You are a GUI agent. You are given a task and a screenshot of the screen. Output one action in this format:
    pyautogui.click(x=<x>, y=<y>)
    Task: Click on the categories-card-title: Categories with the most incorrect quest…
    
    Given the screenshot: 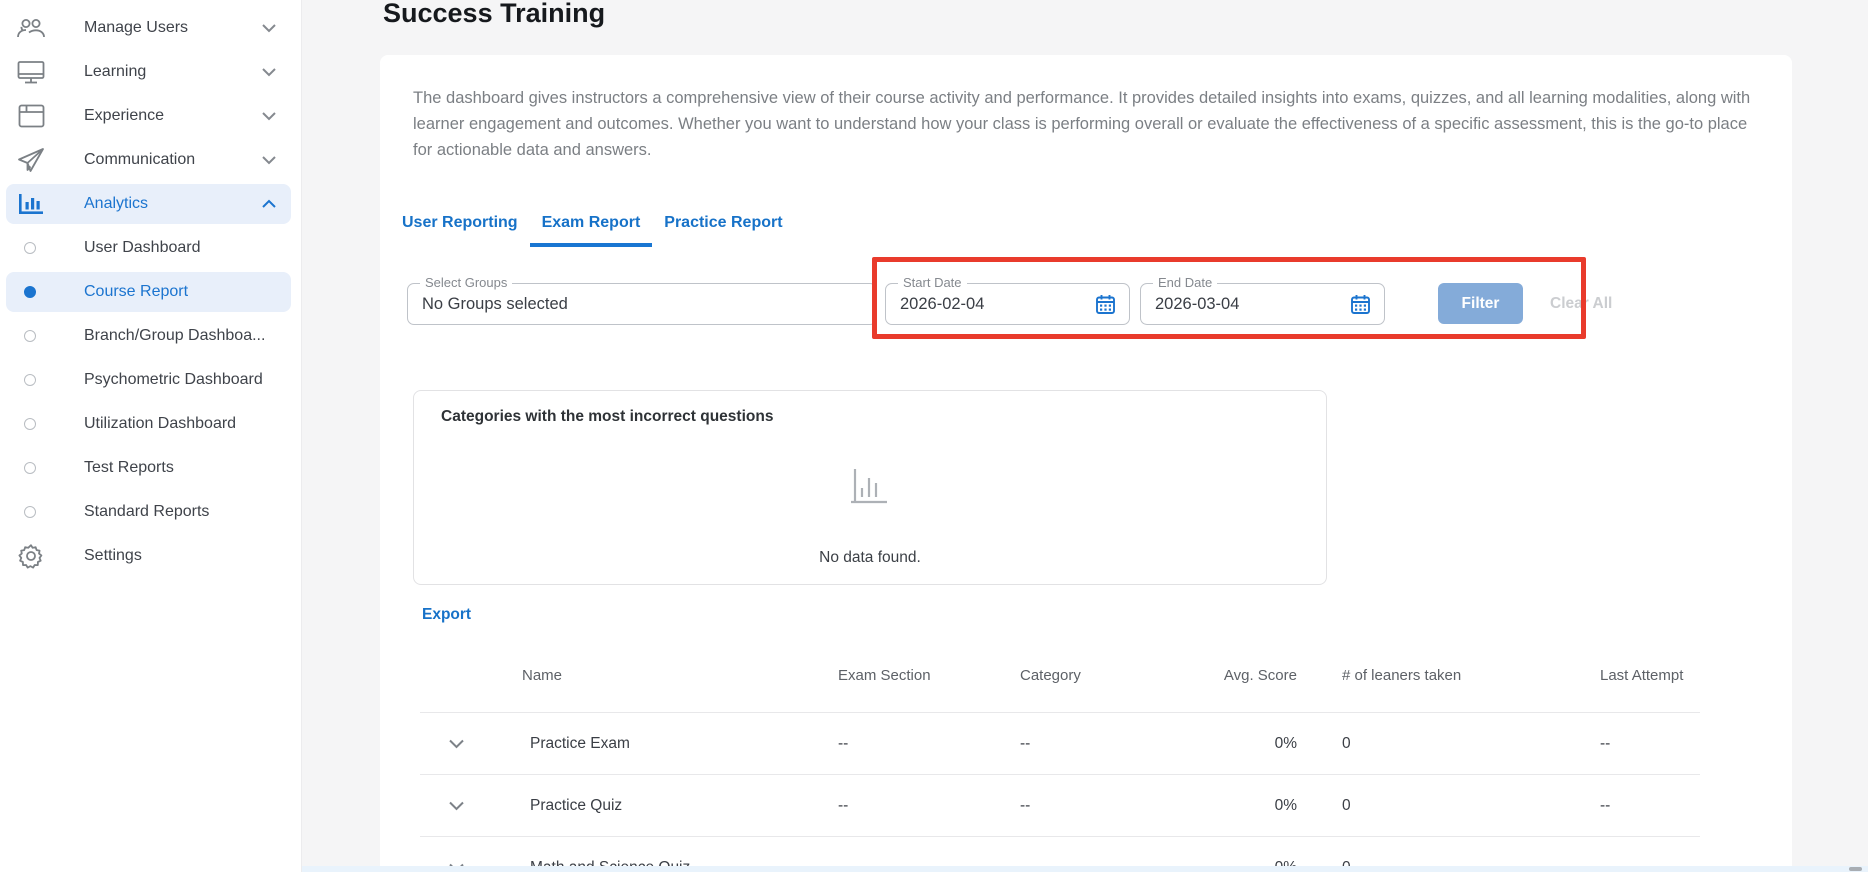 What is the action you would take?
    pyautogui.click(x=607, y=416)
    